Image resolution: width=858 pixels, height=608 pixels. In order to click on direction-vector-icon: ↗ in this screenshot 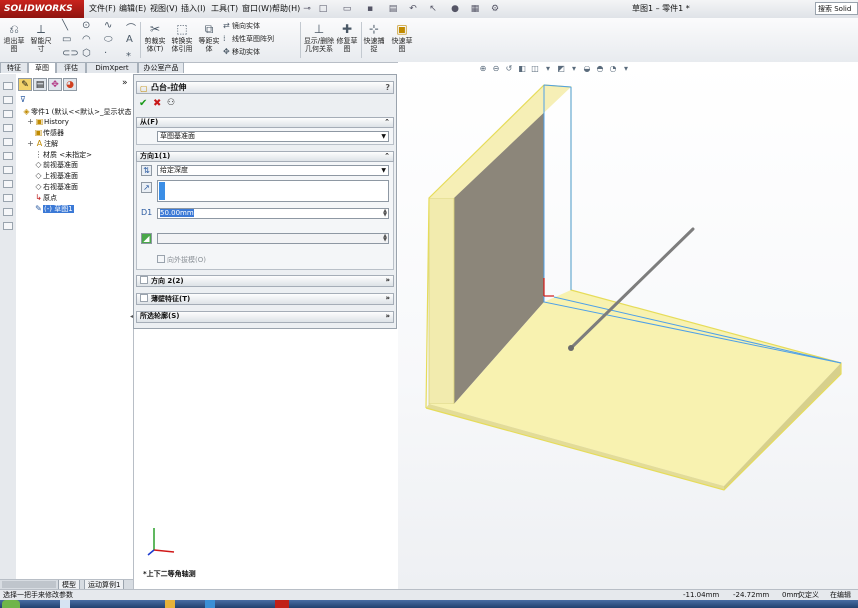, I will do `click(146, 187)`.